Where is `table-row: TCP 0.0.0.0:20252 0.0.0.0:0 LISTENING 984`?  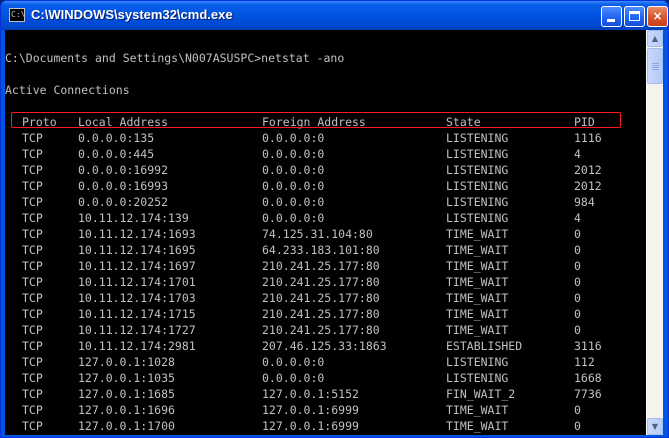 table-row: TCP 0.0.0.0:20252 0.0.0.0:0 LISTENING 984 is located at coordinates (325, 202).